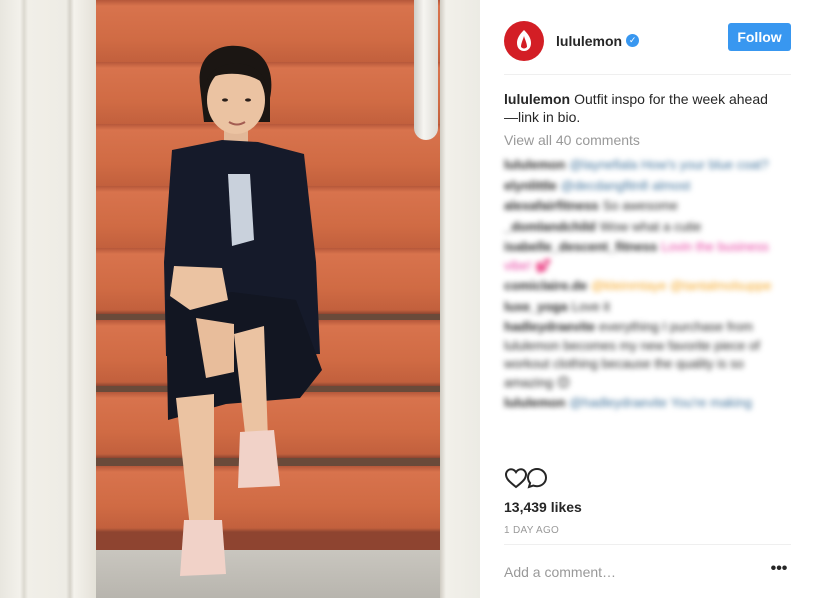  I want to click on comment-item: _domlandchild Wow what a cutie, so click(649, 227).